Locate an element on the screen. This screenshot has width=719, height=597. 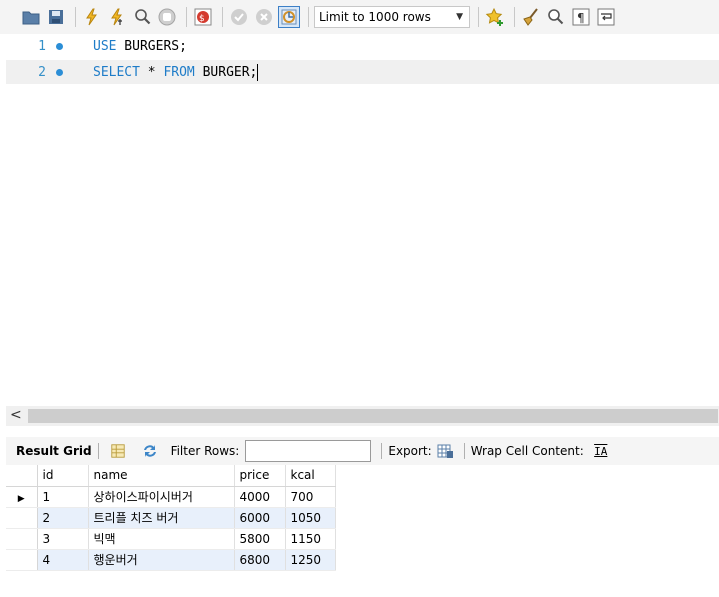
column-header-name: name is located at coordinates (161, 476).